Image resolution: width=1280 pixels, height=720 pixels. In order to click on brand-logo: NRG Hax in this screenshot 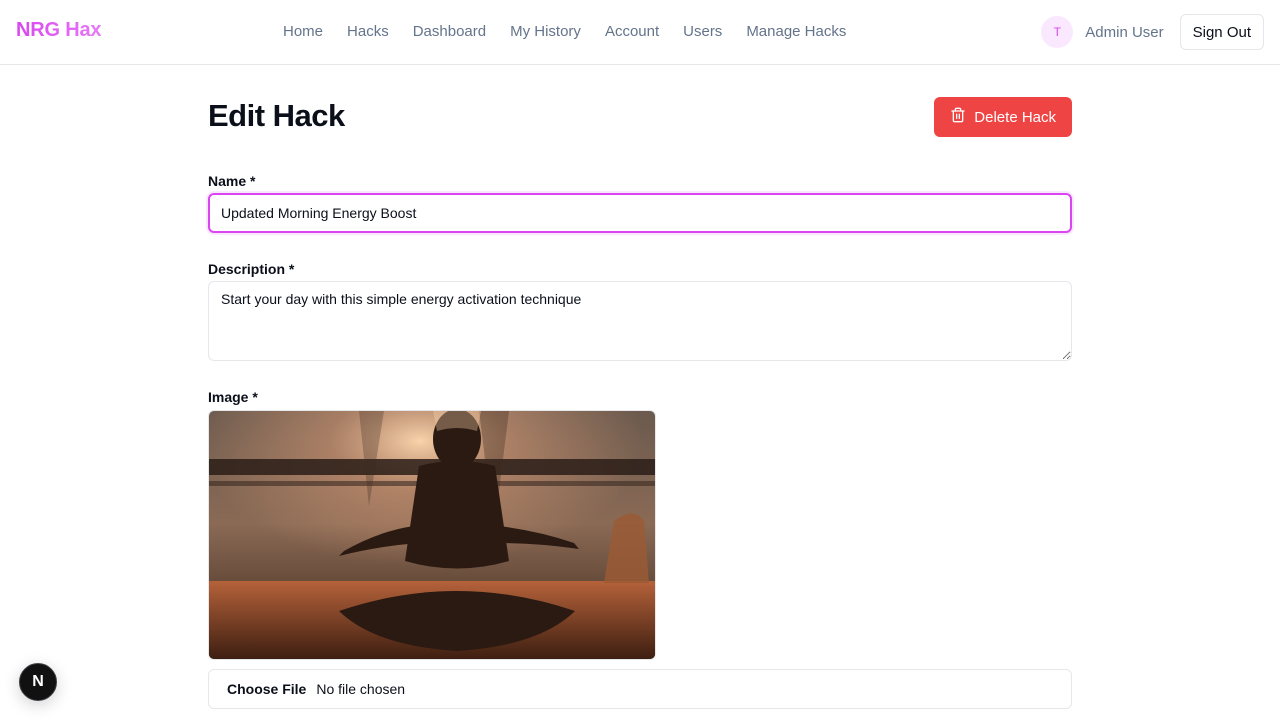, I will do `click(58, 30)`.